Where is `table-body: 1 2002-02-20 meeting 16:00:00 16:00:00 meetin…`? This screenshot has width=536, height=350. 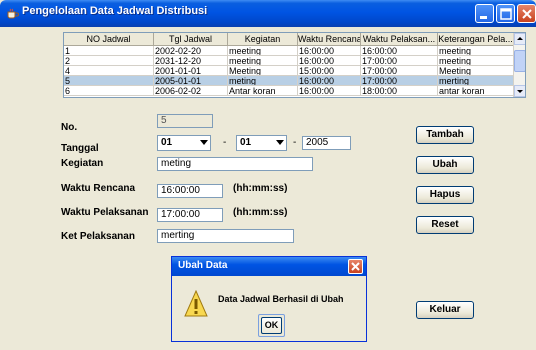 table-body: 1 2002-02-20 meeting 16:00:00 16:00:00 meetin… is located at coordinates (289, 71).